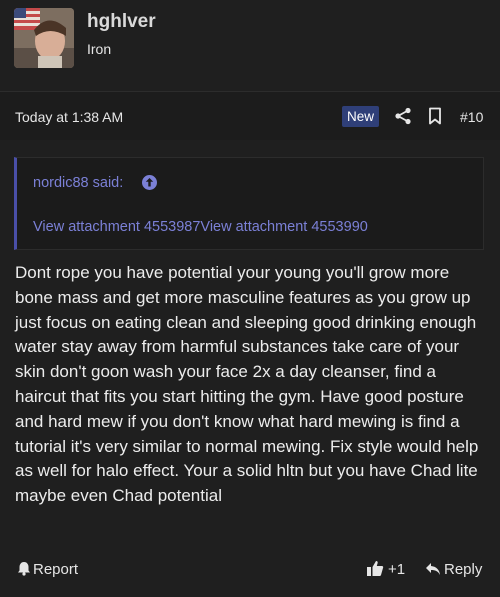  I want to click on avatar-image, so click(44, 38).